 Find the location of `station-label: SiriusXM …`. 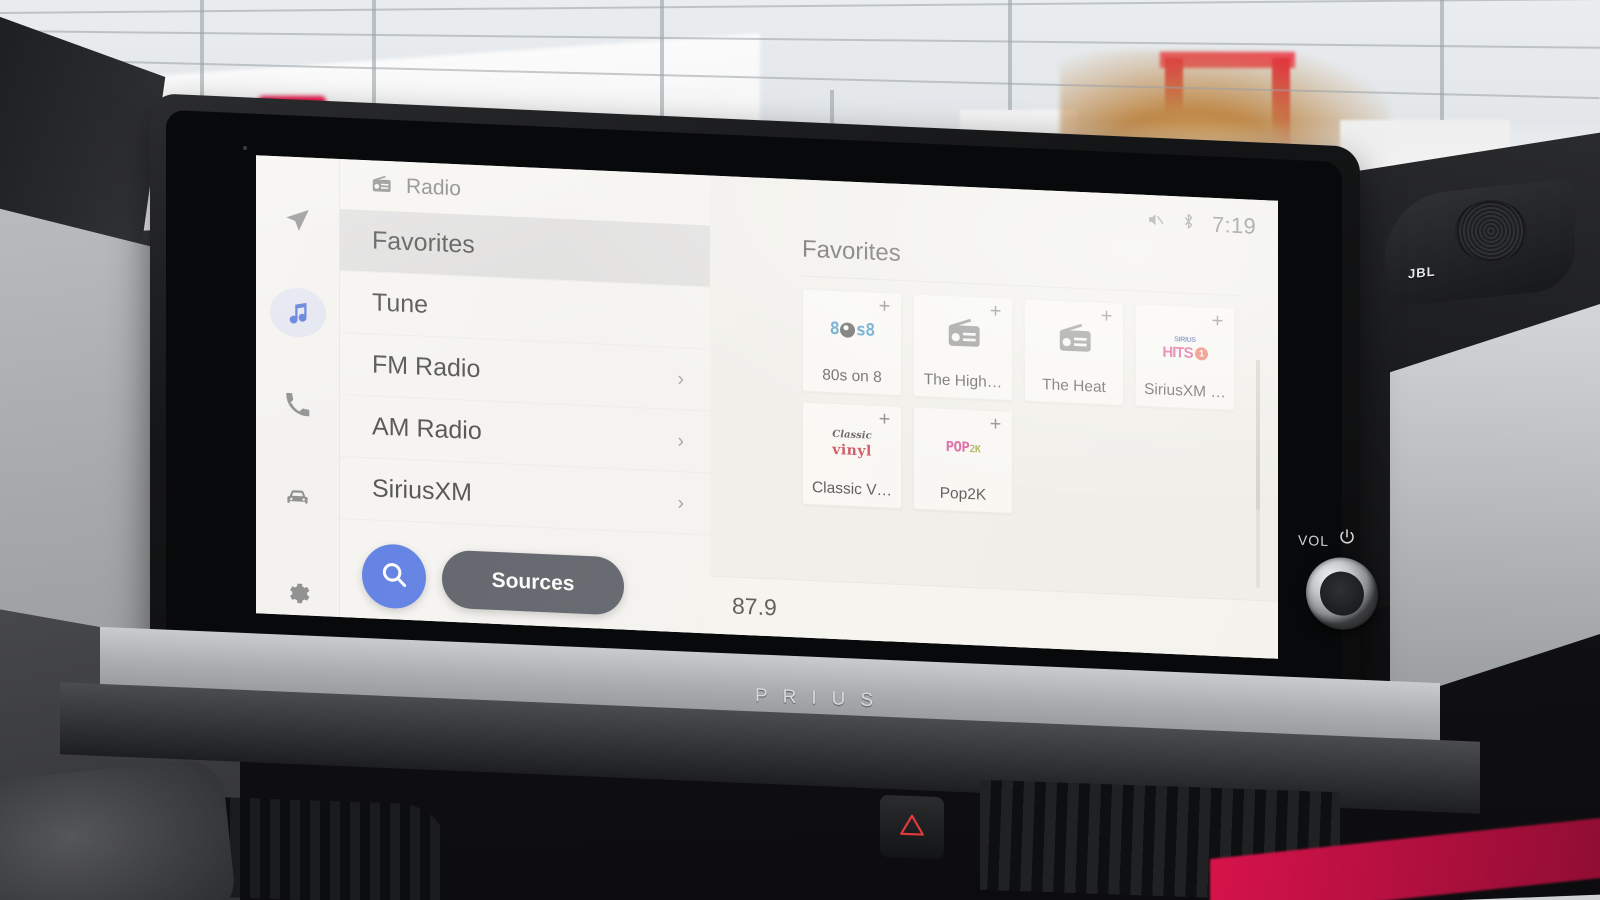

station-label: SiriusXM … is located at coordinates (1185, 391).